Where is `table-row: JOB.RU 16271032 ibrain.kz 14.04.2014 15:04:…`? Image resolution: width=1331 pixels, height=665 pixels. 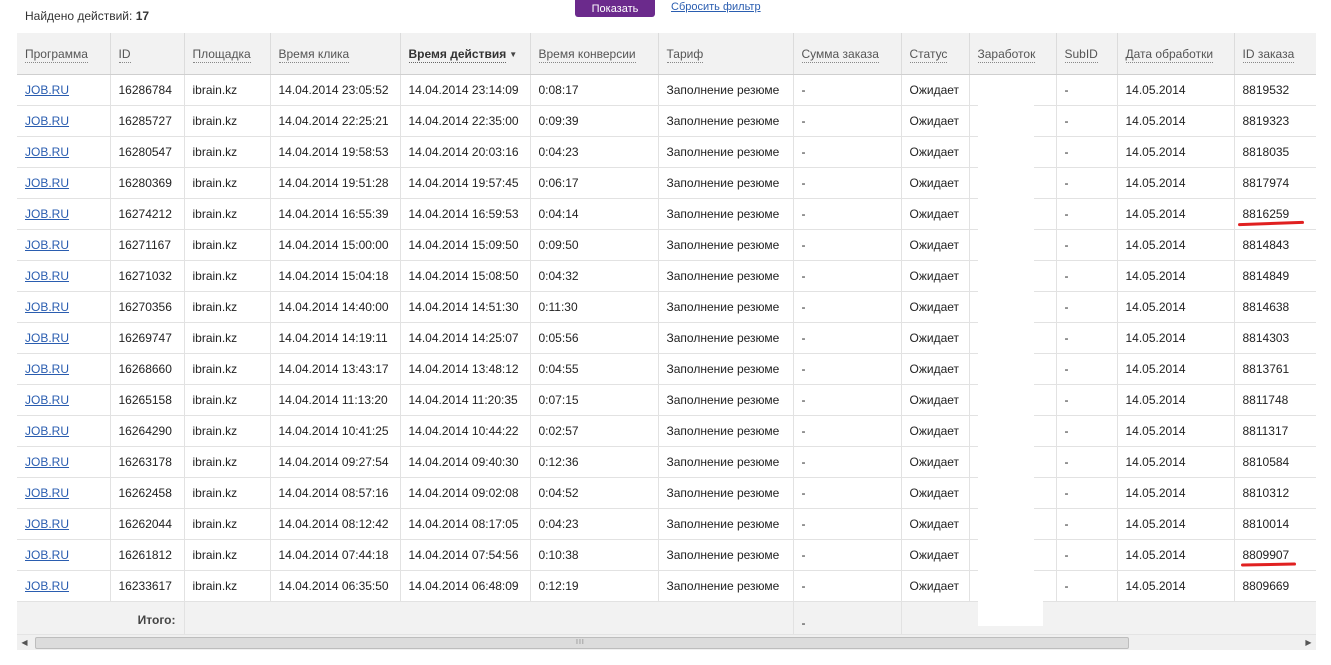 table-row: JOB.RU 16271032 ibrain.kz 14.04.2014 15:04:… is located at coordinates (666, 276).